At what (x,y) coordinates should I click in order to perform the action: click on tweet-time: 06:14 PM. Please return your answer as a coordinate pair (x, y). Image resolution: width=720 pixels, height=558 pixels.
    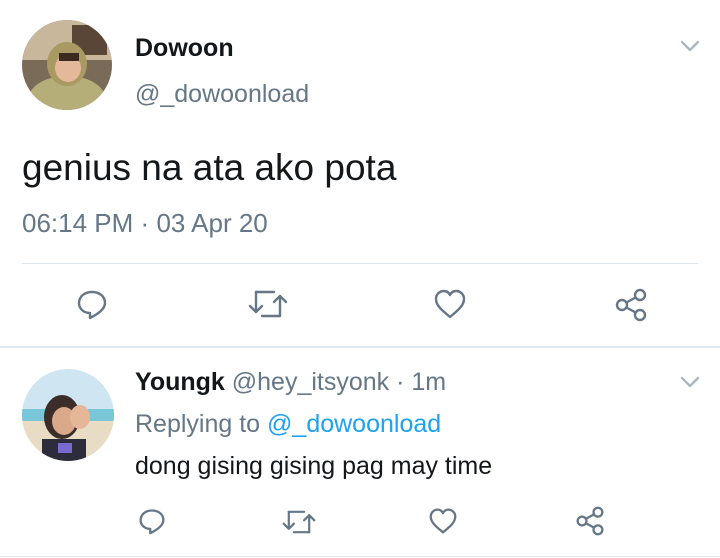
    Looking at the image, I should click on (78, 223).